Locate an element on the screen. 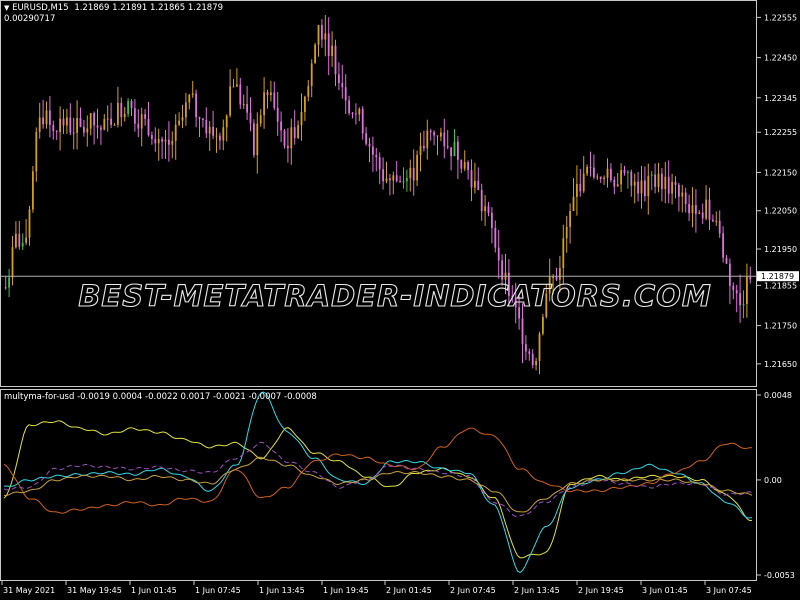 Image resolution: width=800 pixels, height=600 pixels. time-tick-label: 1 Jun 19:45 is located at coordinates (346, 590).